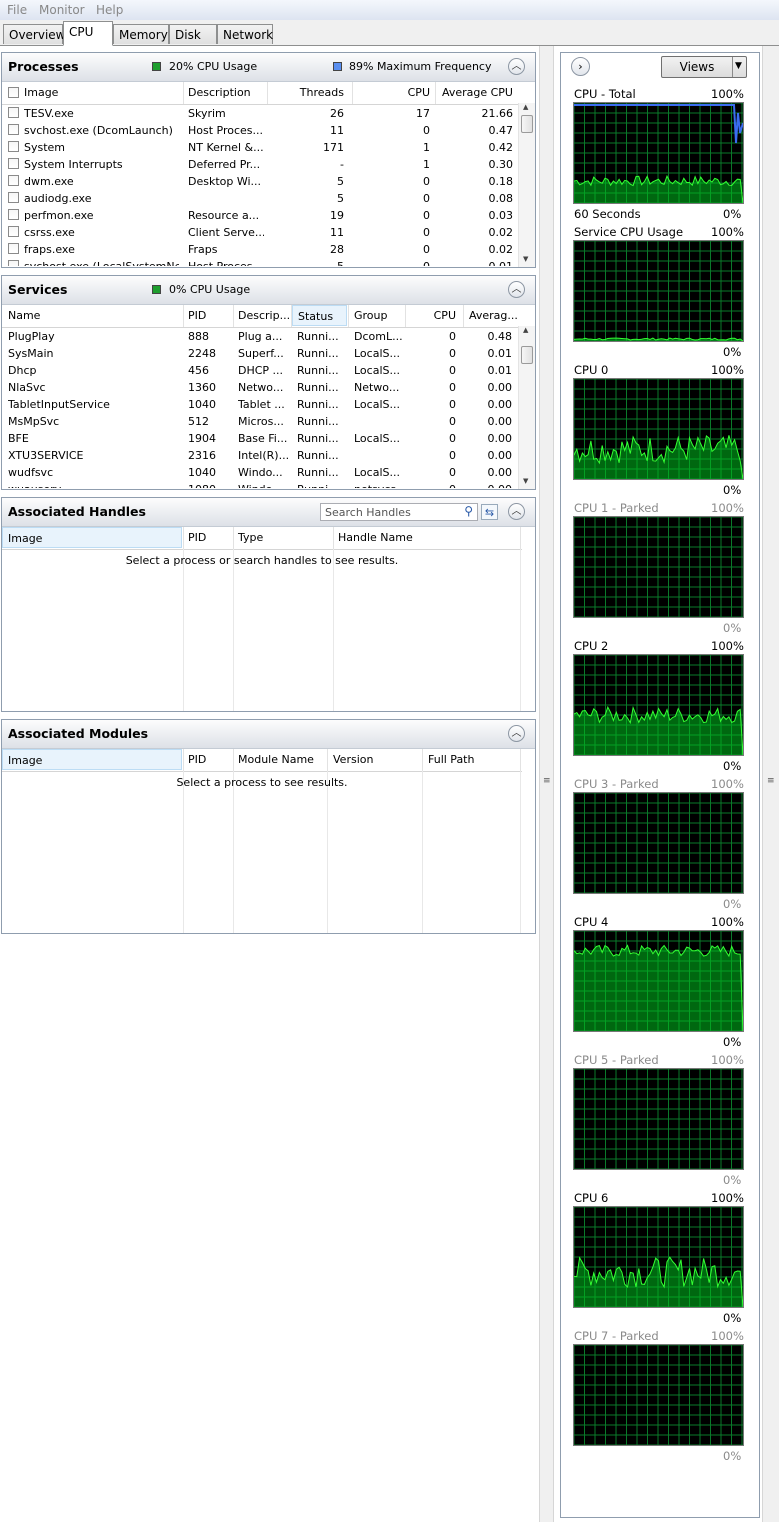 The height and width of the screenshot is (1522, 779). I want to click on services-header: Services 0% CPU Usage ︿, so click(268, 290).